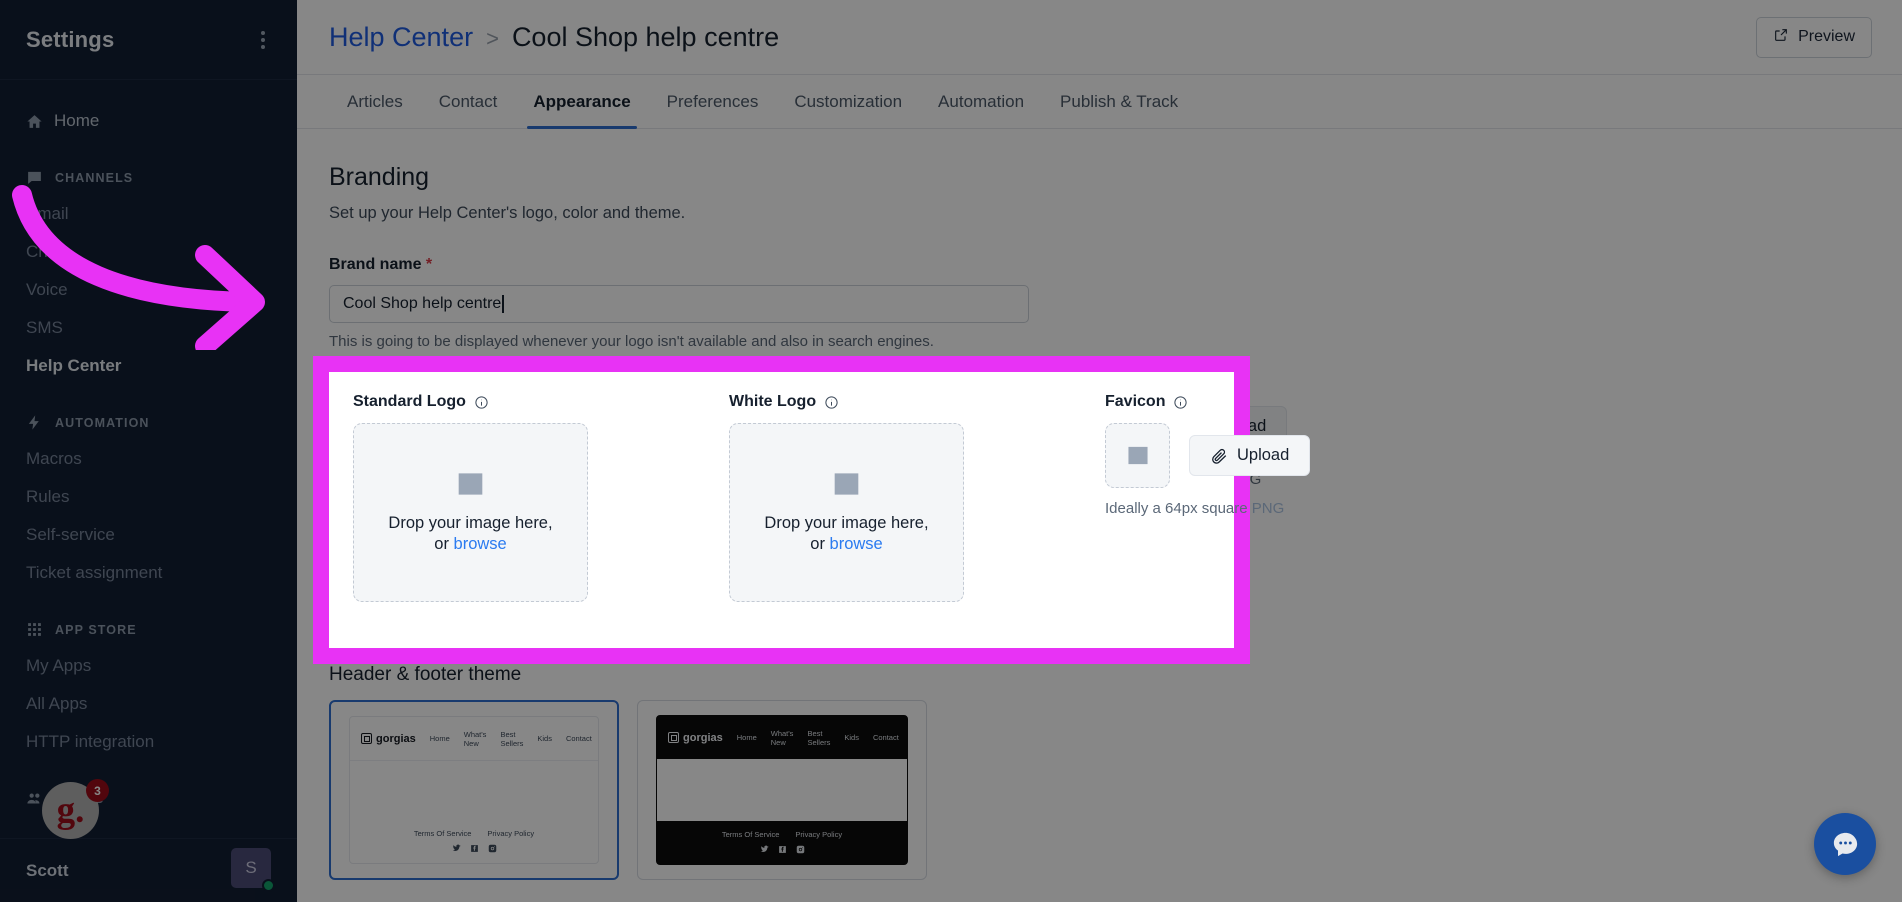  I want to click on sidebar-item-help-center: Help Center, so click(148, 366).